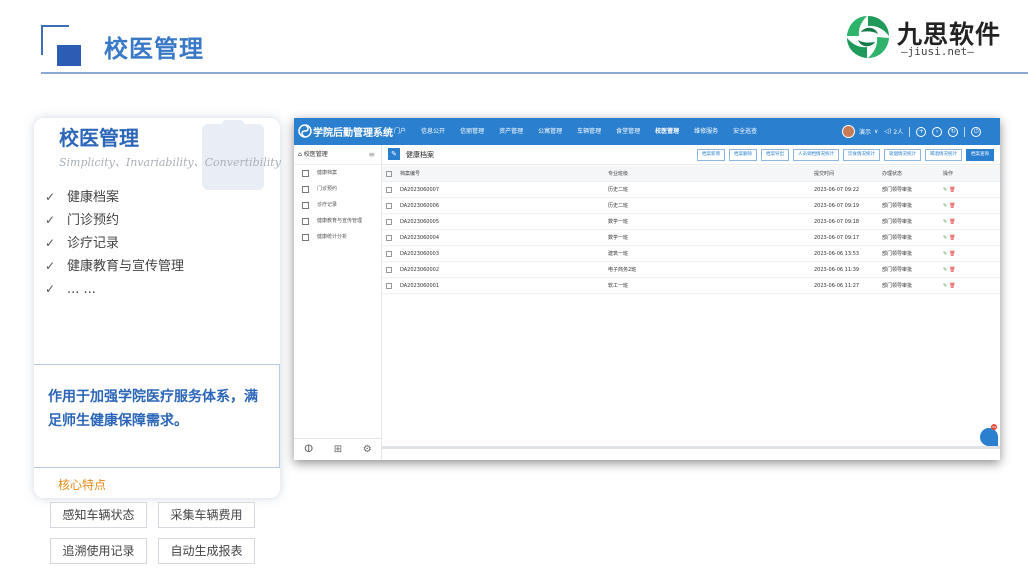  Describe the element at coordinates (337, 189) in the screenshot. I see `sidebar-item-appointments: 门诊预约` at that location.